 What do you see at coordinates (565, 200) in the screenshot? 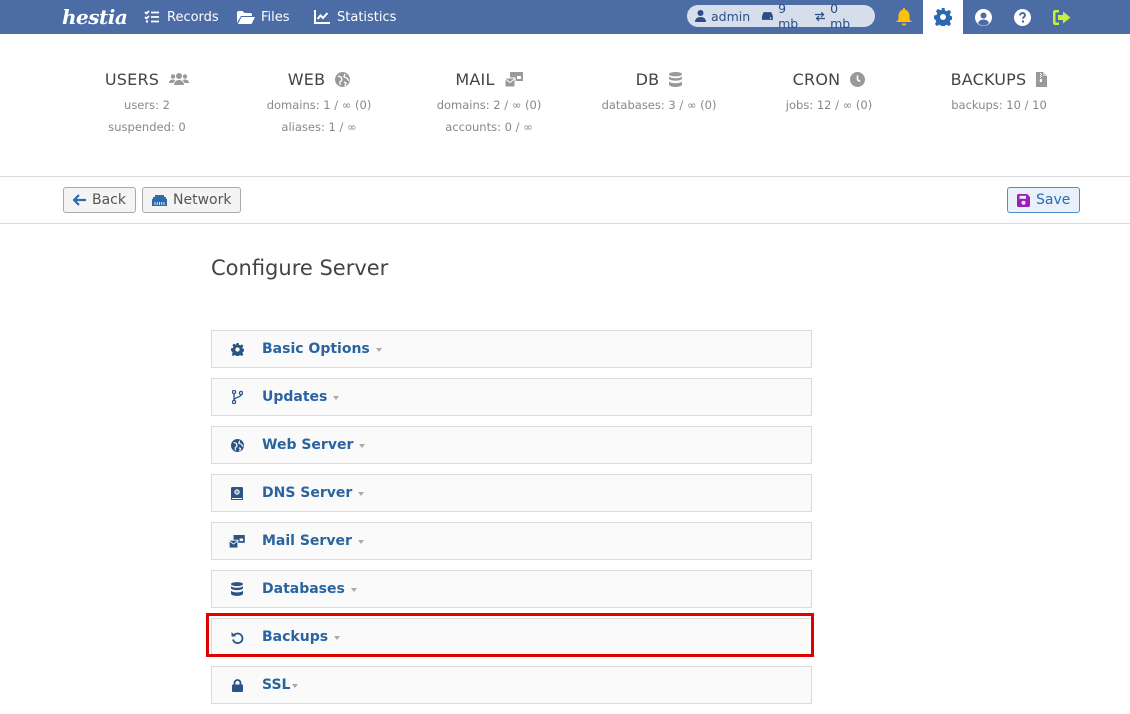
I see `toolbar: Back Network Save` at bounding box center [565, 200].